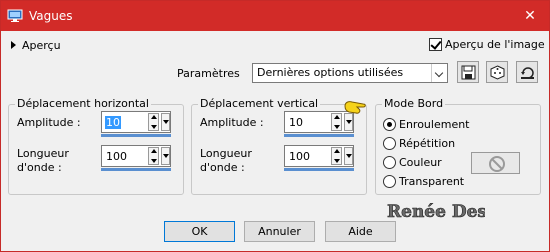 This screenshot has height=252, width=550. Describe the element at coordinates (136, 122) in the screenshot. I see `horizontal-amplitude-spinner: 10` at that location.